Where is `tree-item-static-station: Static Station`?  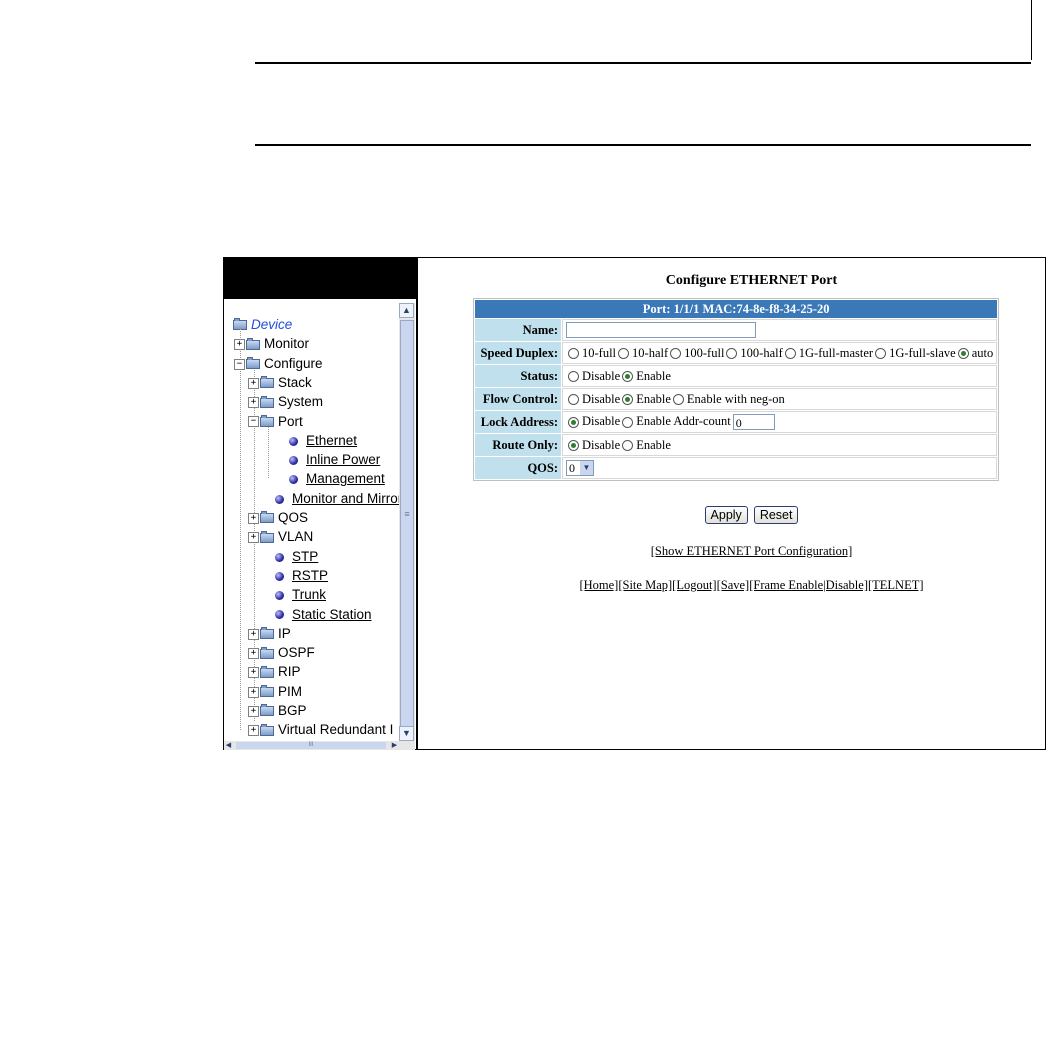
tree-item-static-station: Static Station is located at coordinates (323, 614).